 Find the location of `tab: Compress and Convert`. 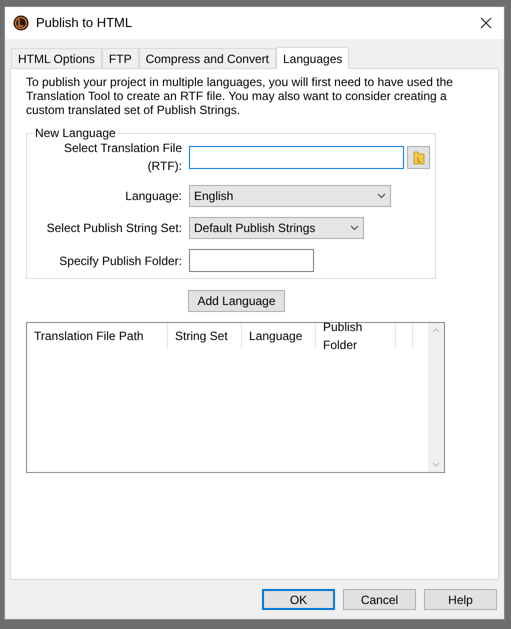

tab: Compress and Convert is located at coordinates (207, 58).